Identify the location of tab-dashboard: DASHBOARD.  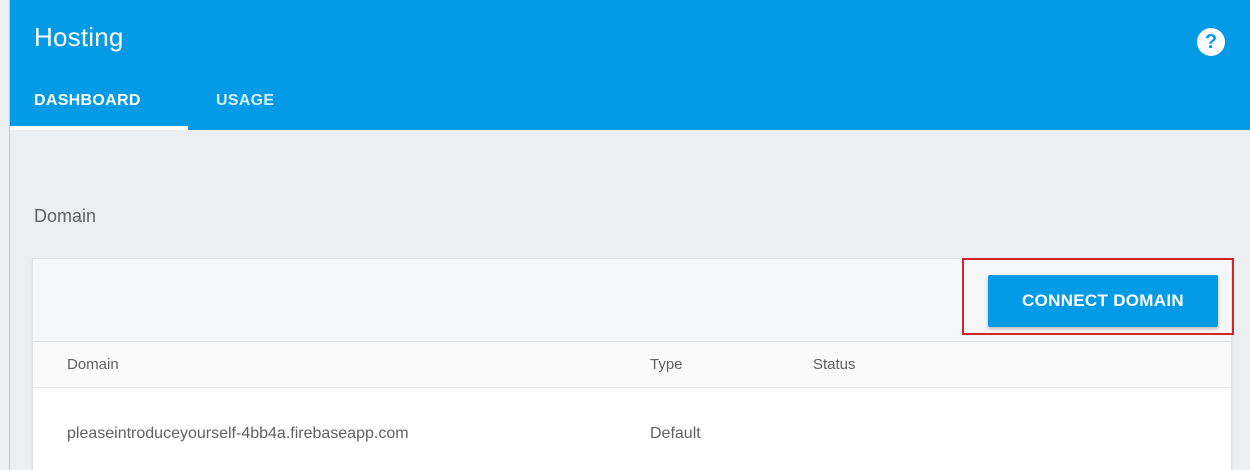
(99, 104).